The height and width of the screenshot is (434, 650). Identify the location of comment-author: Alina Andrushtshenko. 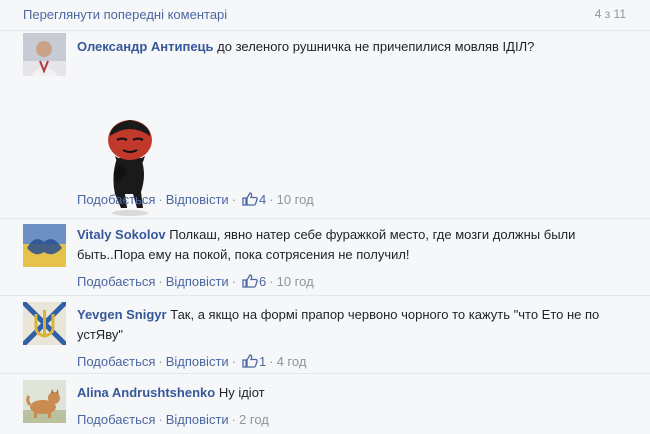
(146, 392).